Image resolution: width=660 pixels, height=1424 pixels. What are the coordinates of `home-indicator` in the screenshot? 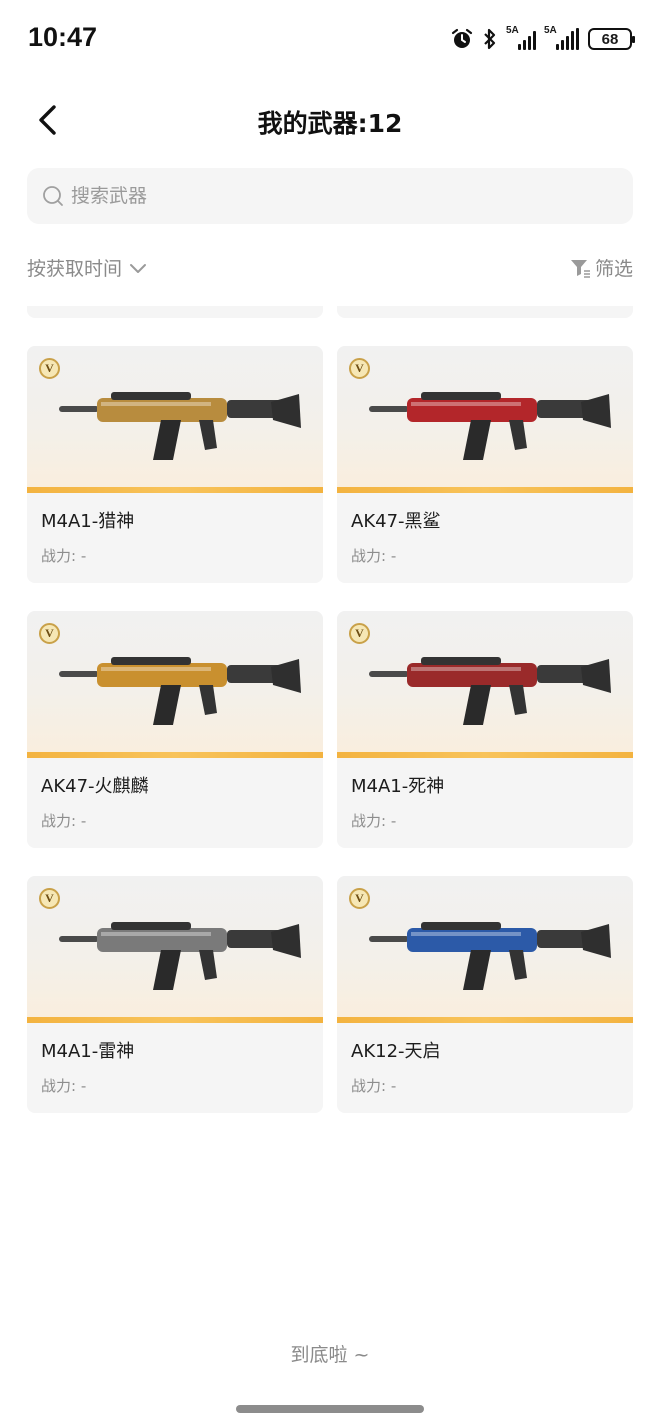 It's located at (330, 1409).